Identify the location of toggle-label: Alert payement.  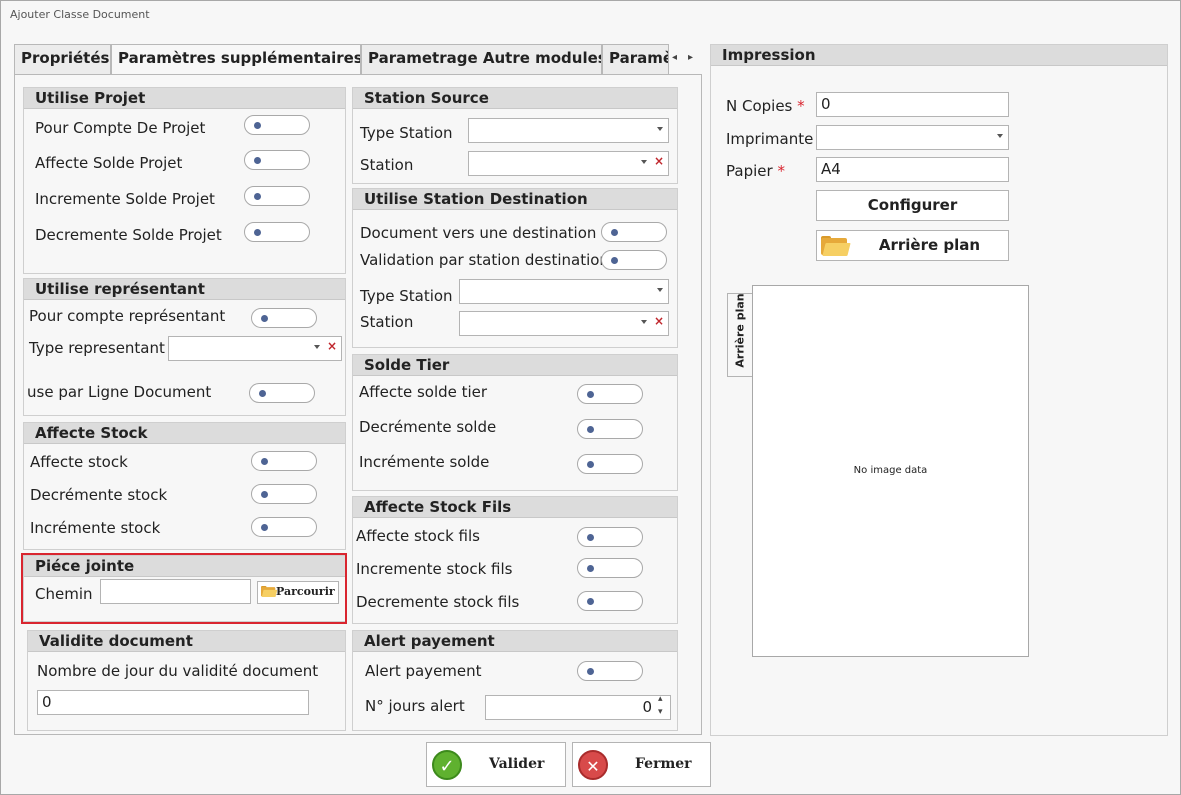
(423, 671).